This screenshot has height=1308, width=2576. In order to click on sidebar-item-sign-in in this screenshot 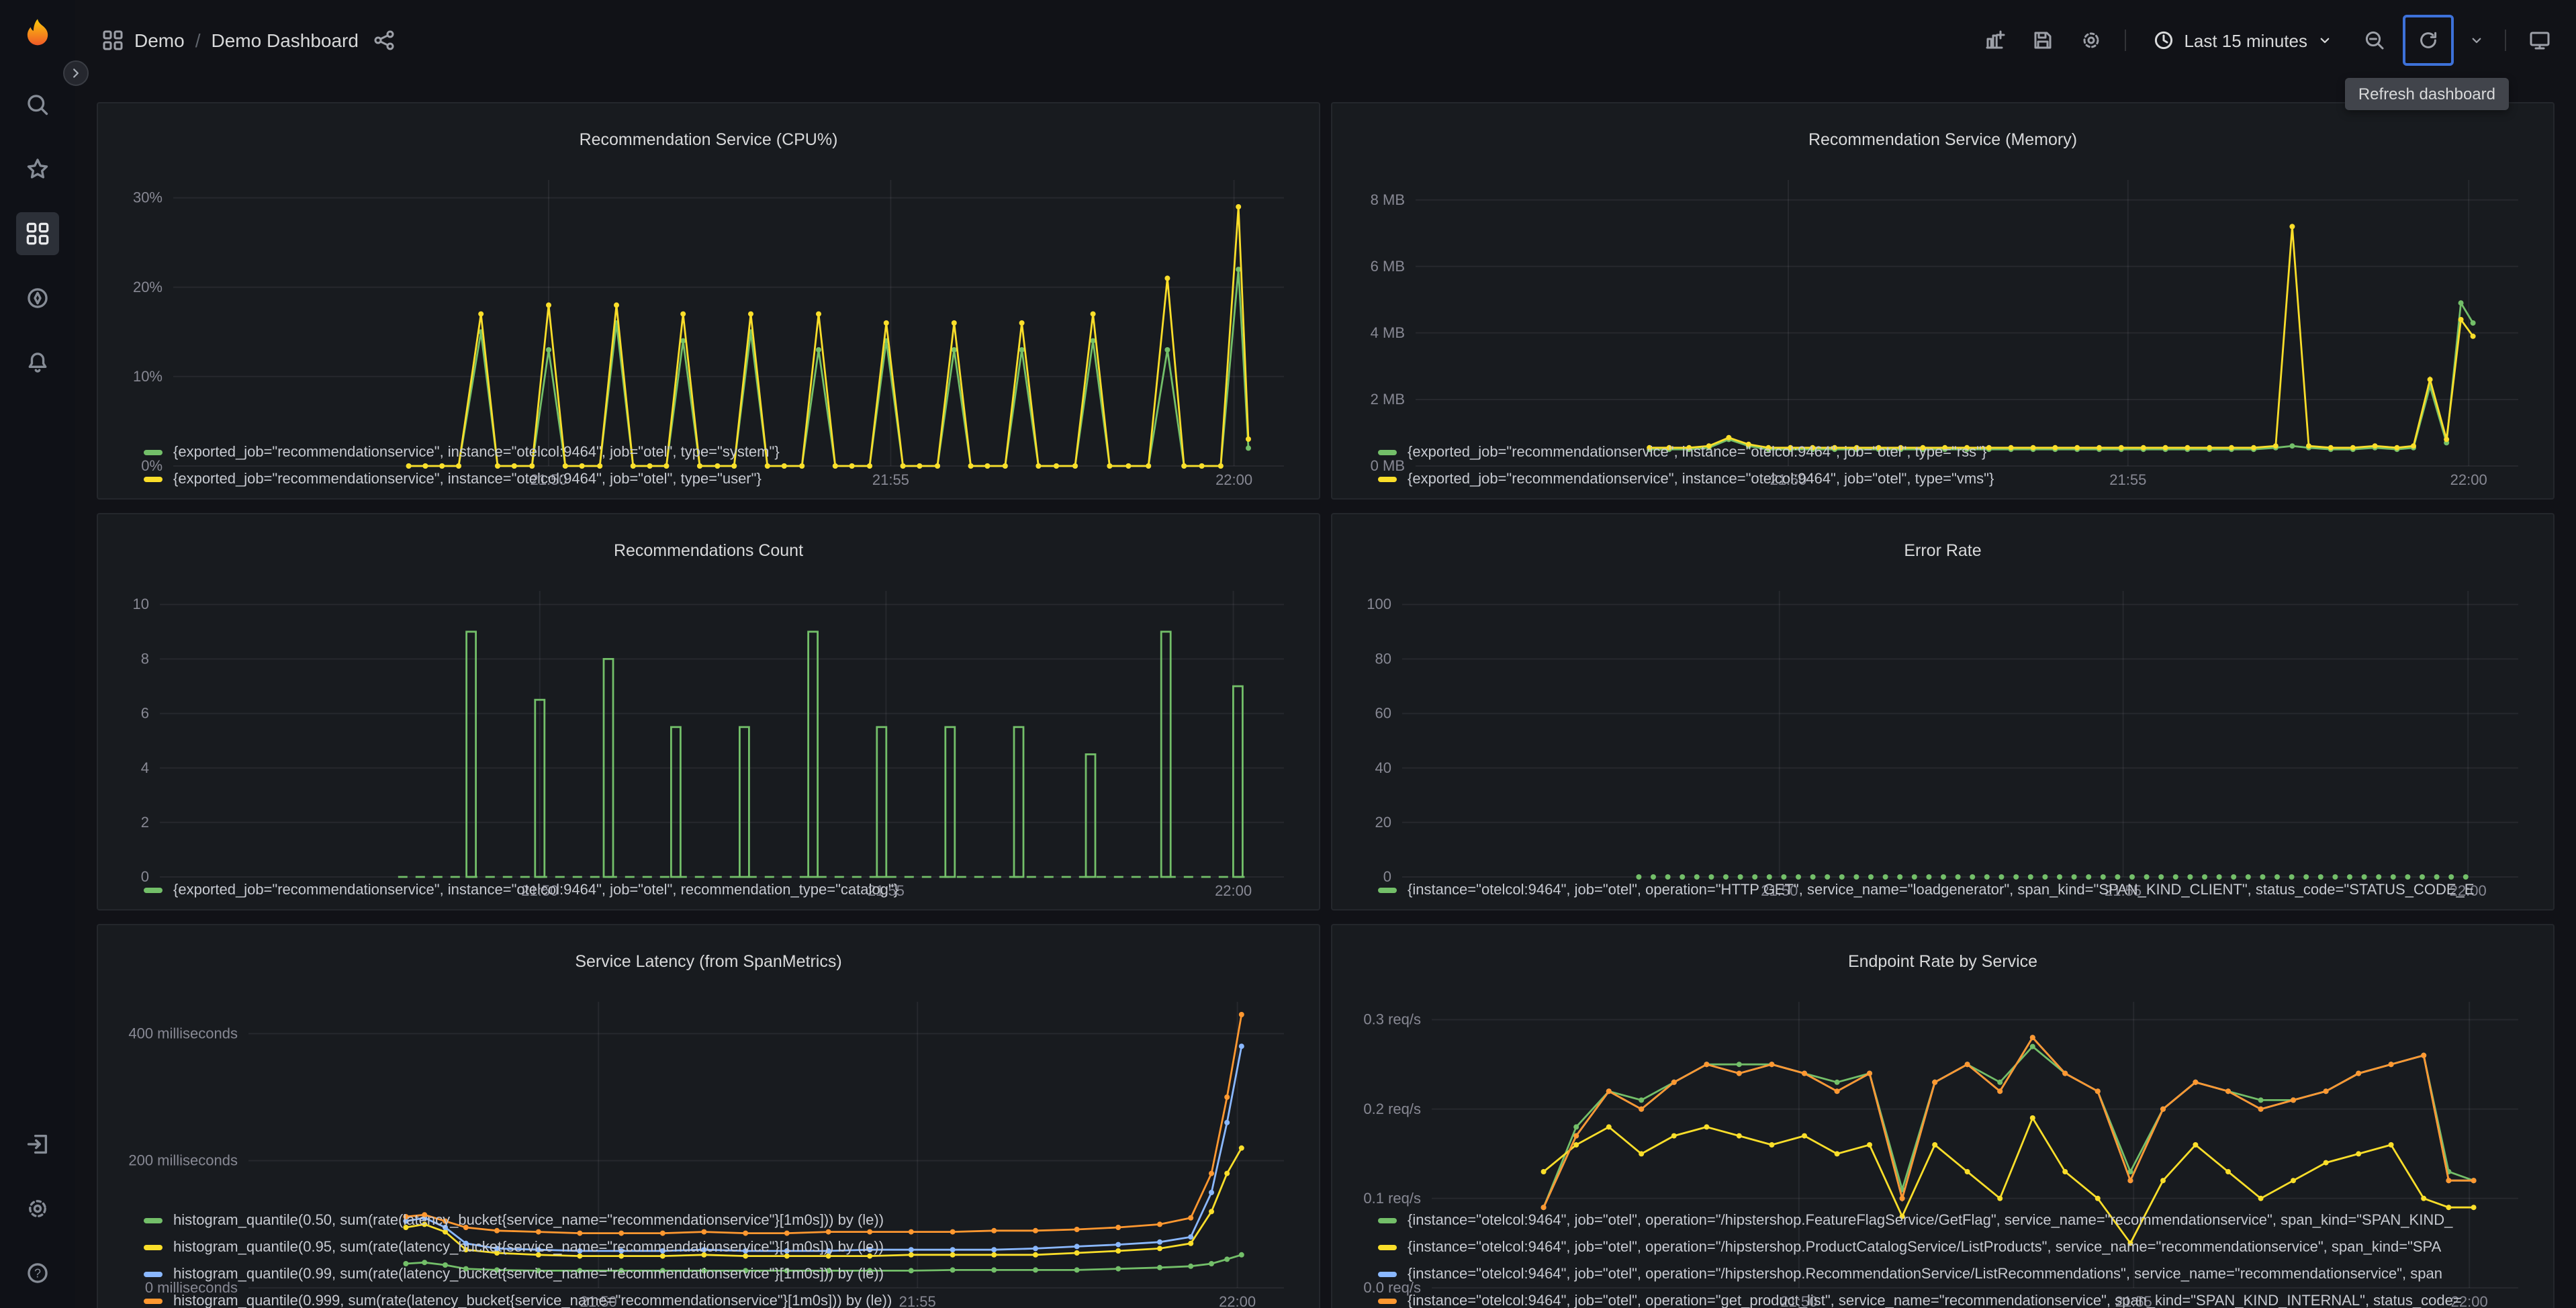, I will do `click(37, 1145)`.